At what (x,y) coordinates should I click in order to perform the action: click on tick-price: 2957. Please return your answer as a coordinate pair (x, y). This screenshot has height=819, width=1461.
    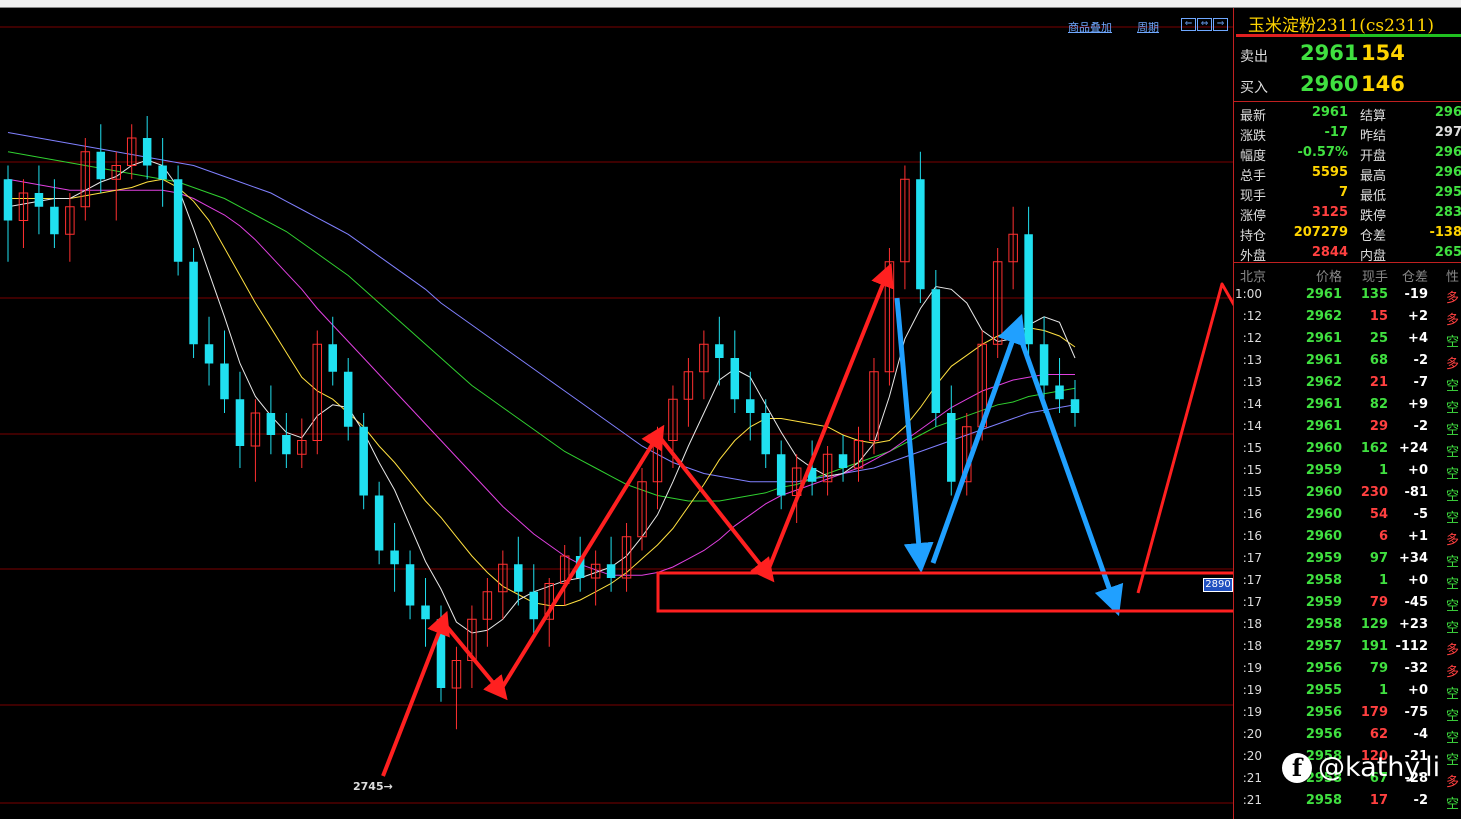
    Looking at the image, I should click on (1323, 646).